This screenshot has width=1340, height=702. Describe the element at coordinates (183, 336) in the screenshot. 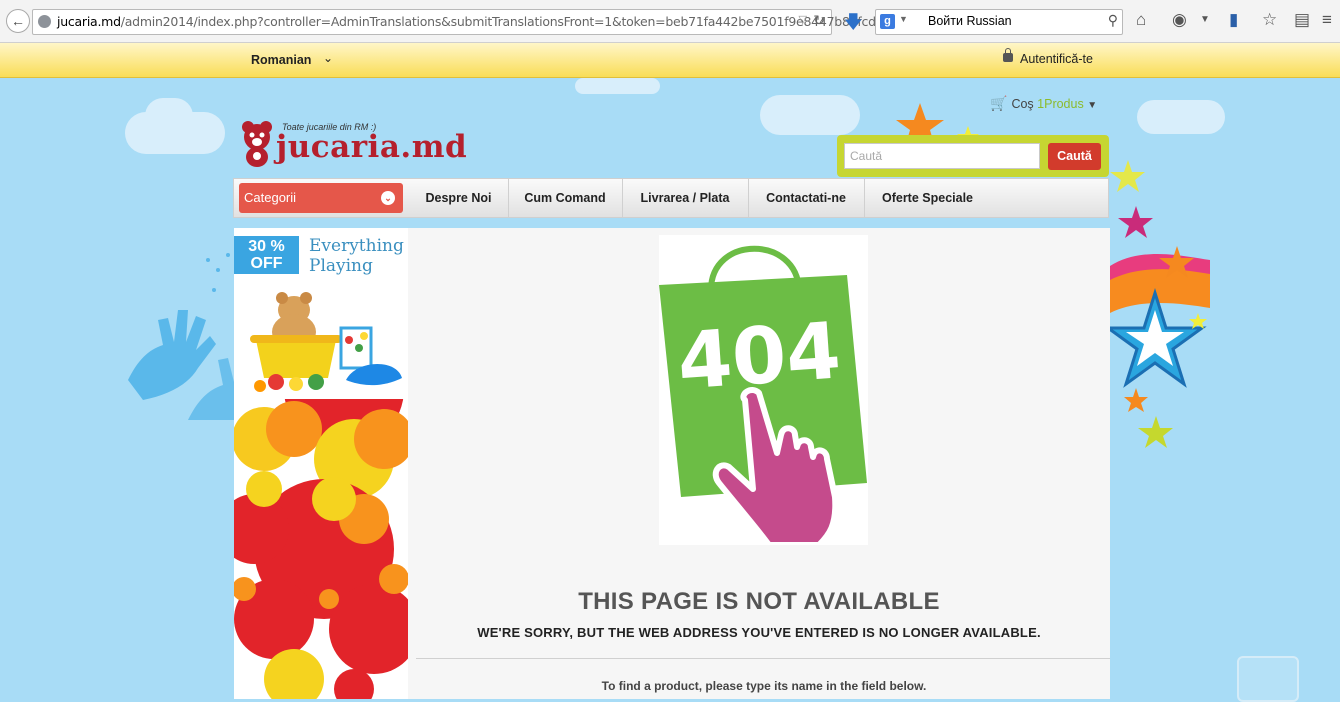

I see `handprint-decoration` at that location.